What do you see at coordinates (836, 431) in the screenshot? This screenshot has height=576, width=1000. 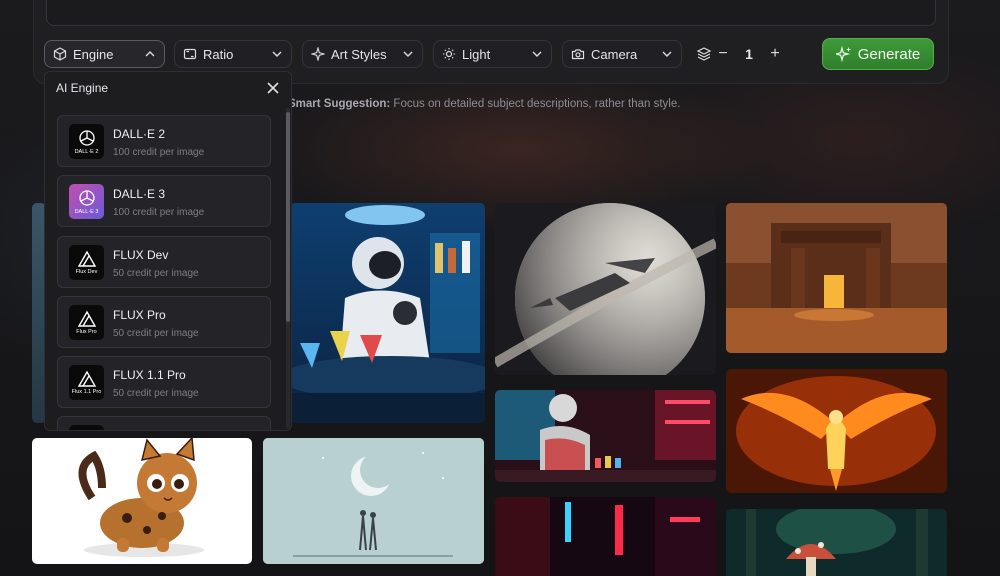 I see `gallery-image-phoenix` at bounding box center [836, 431].